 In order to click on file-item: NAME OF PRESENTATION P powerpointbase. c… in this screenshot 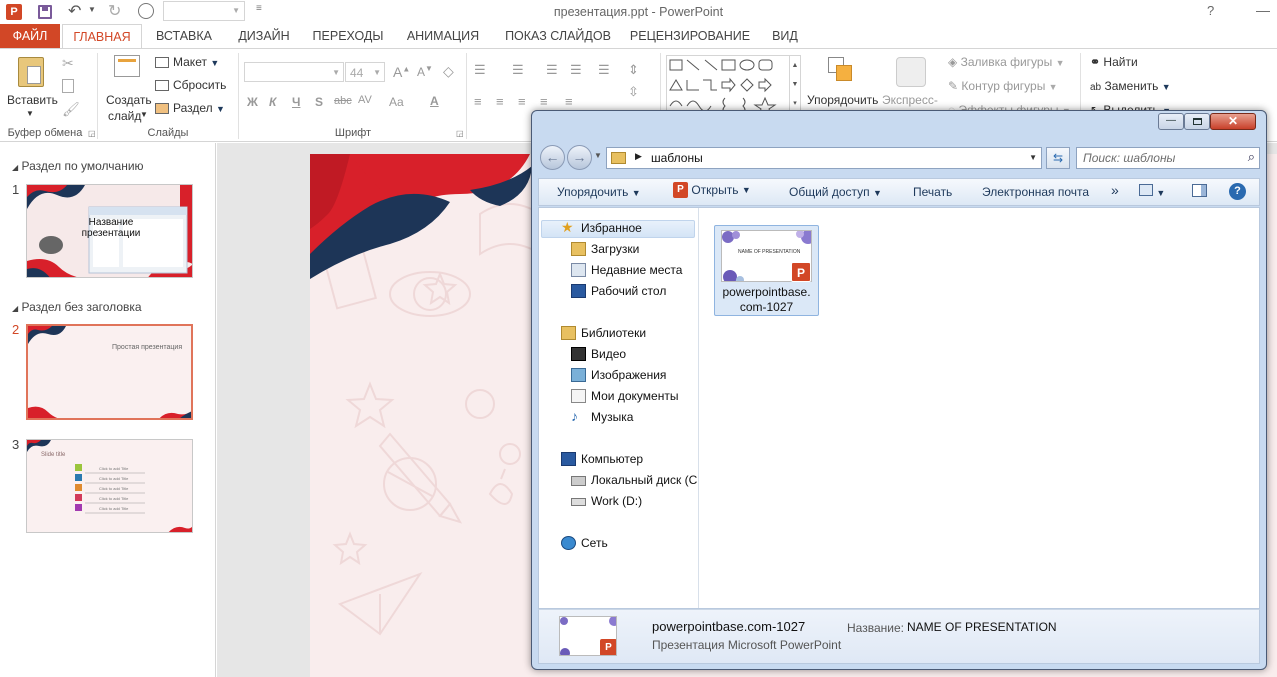, I will do `click(766, 270)`.